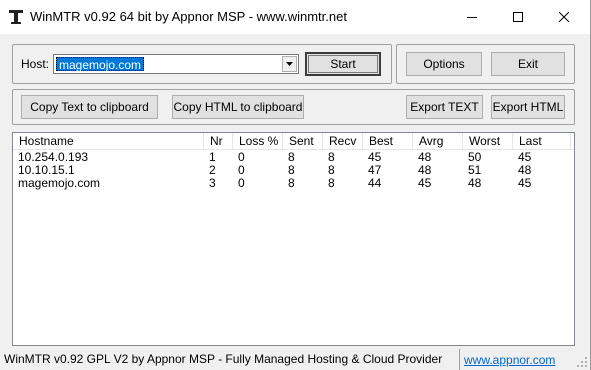 This screenshot has height=370, width=591. Describe the element at coordinates (375, 157) in the screenshot. I see `best-cell: 45` at that location.